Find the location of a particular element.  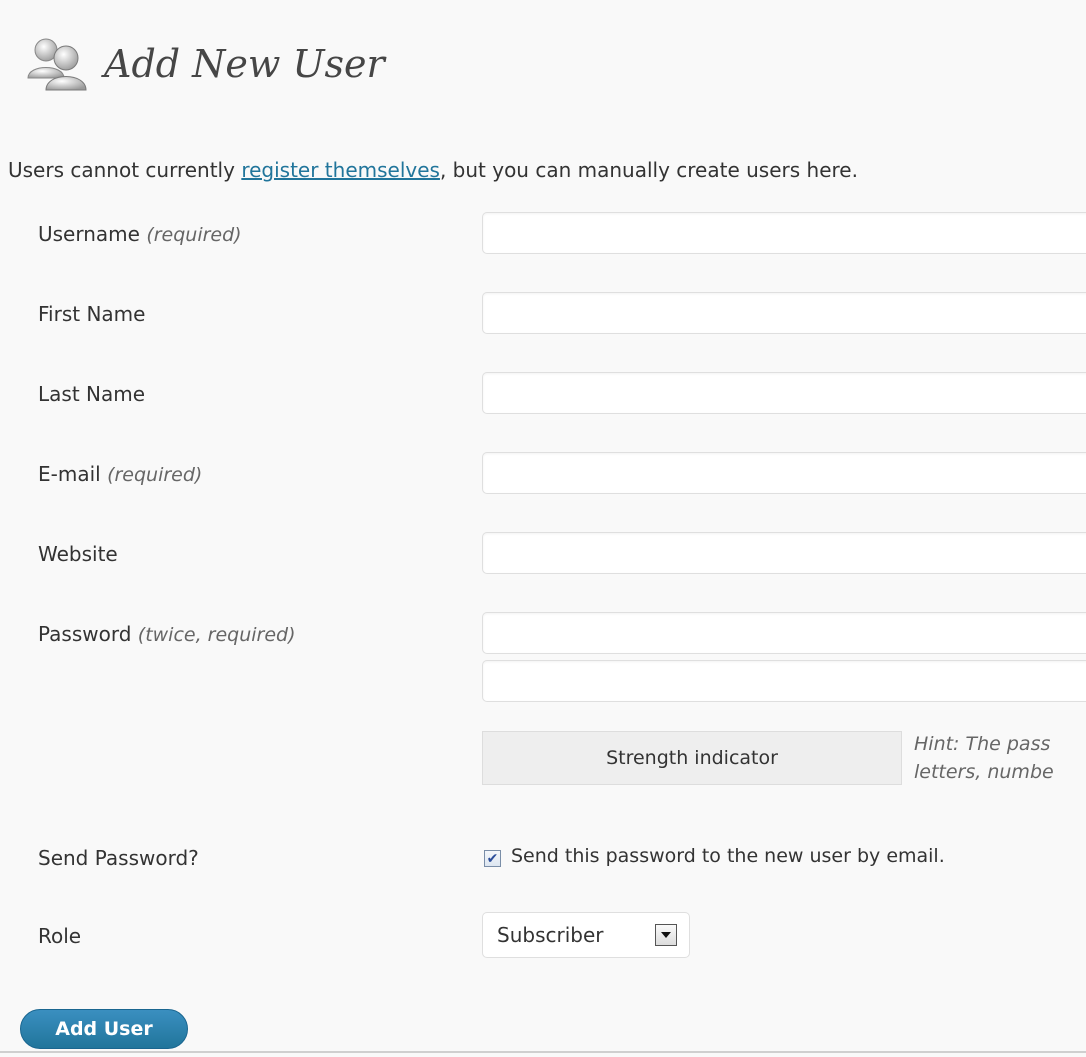

website-label: Website is located at coordinates (78, 554).